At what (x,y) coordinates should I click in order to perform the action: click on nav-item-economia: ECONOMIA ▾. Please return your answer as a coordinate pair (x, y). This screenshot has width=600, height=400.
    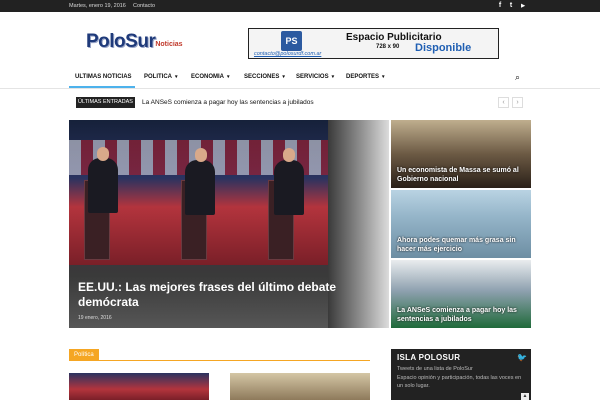
    Looking at the image, I should click on (210, 77).